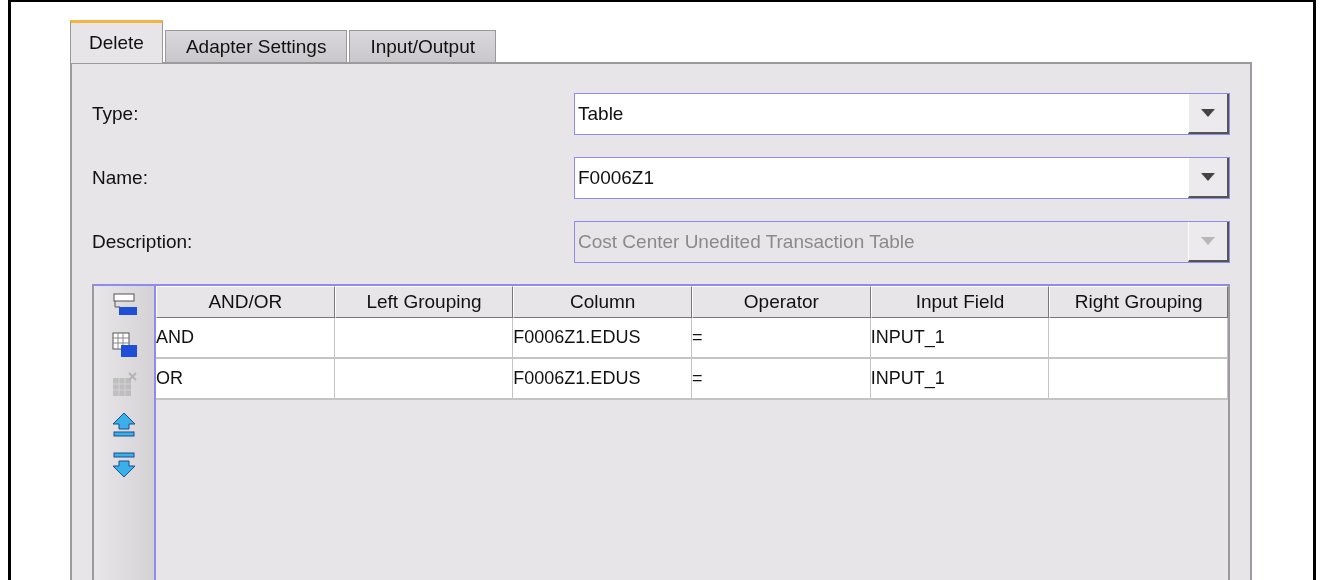  I want to click on tab: Adapter Settings, so click(256, 46).